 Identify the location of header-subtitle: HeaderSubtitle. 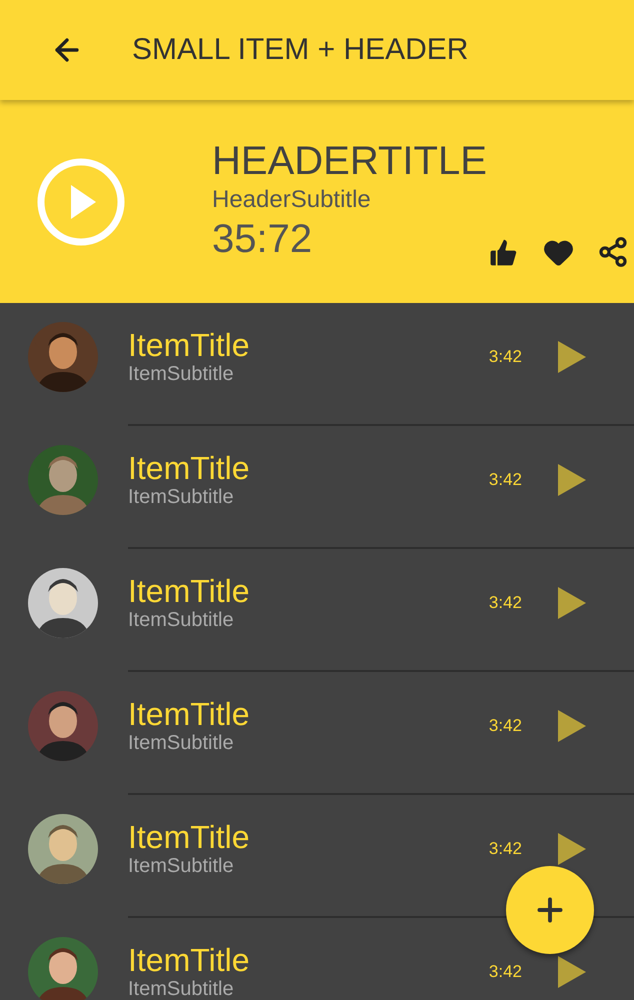
(292, 199).